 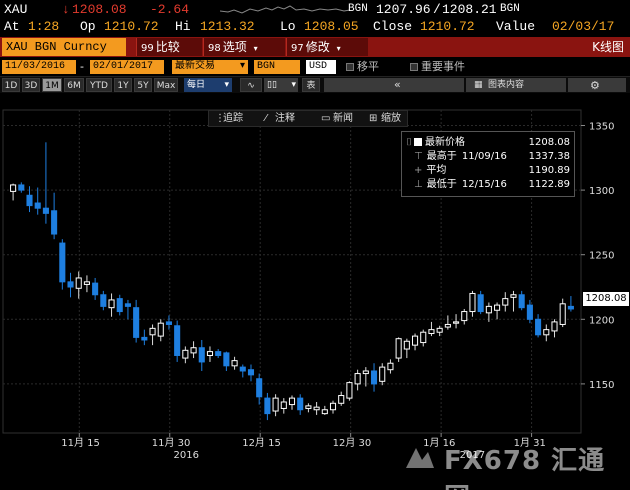 I want to click on legend-high: ⊤ 最高于 11/09/16 1337.38, so click(x=490, y=156).